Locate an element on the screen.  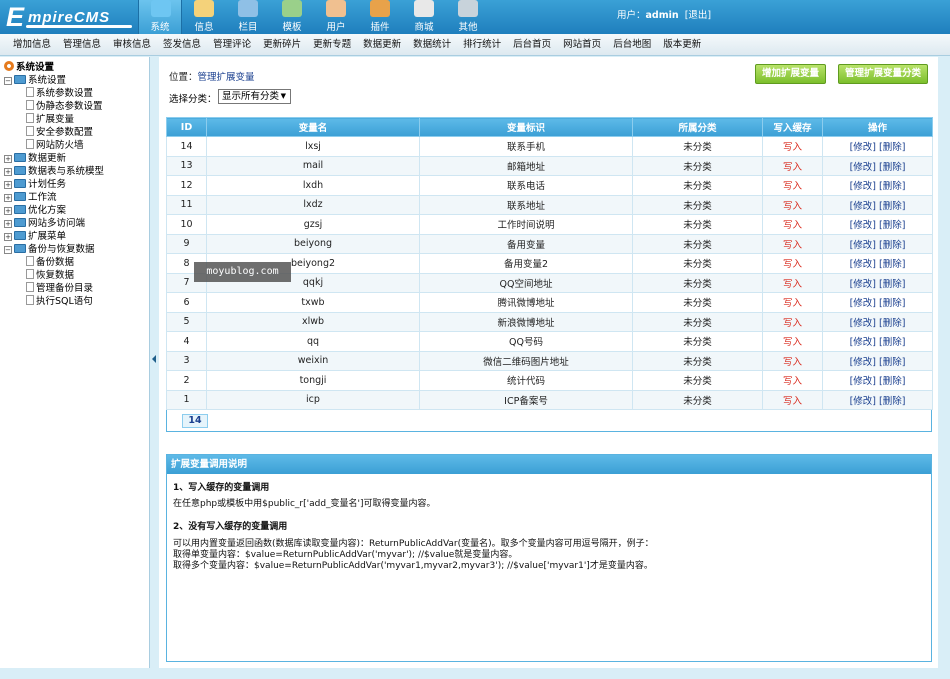
submenu-item: 后台首页 is located at coordinates (532, 44).